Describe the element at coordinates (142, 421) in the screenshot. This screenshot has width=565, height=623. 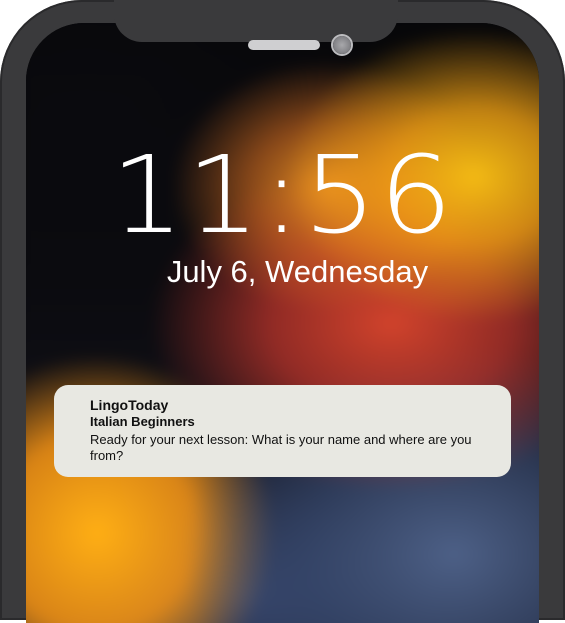
I see `notification-subtitle: Italian Beginners` at that location.